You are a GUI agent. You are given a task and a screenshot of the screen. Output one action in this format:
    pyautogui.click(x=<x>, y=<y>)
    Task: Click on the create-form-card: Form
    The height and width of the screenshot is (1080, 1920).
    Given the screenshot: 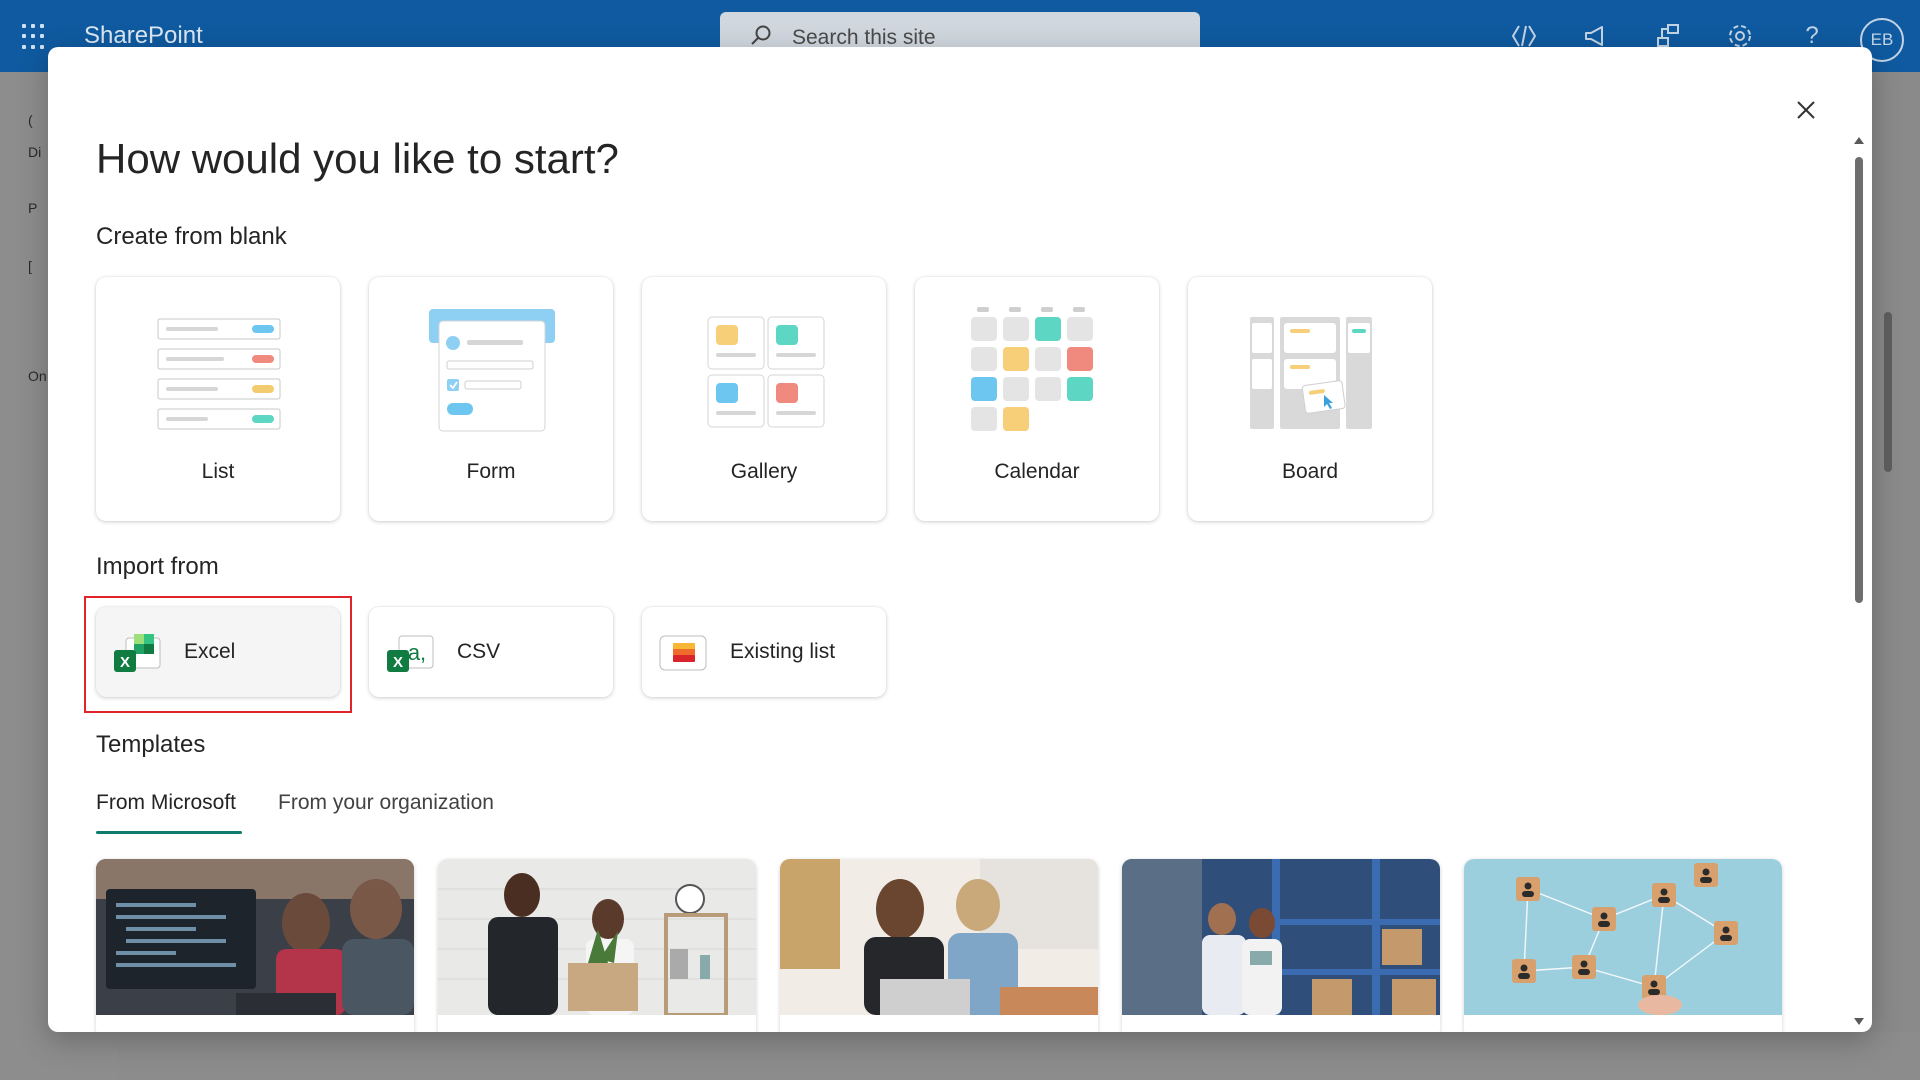 What is the action you would take?
    pyautogui.click(x=491, y=399)
    